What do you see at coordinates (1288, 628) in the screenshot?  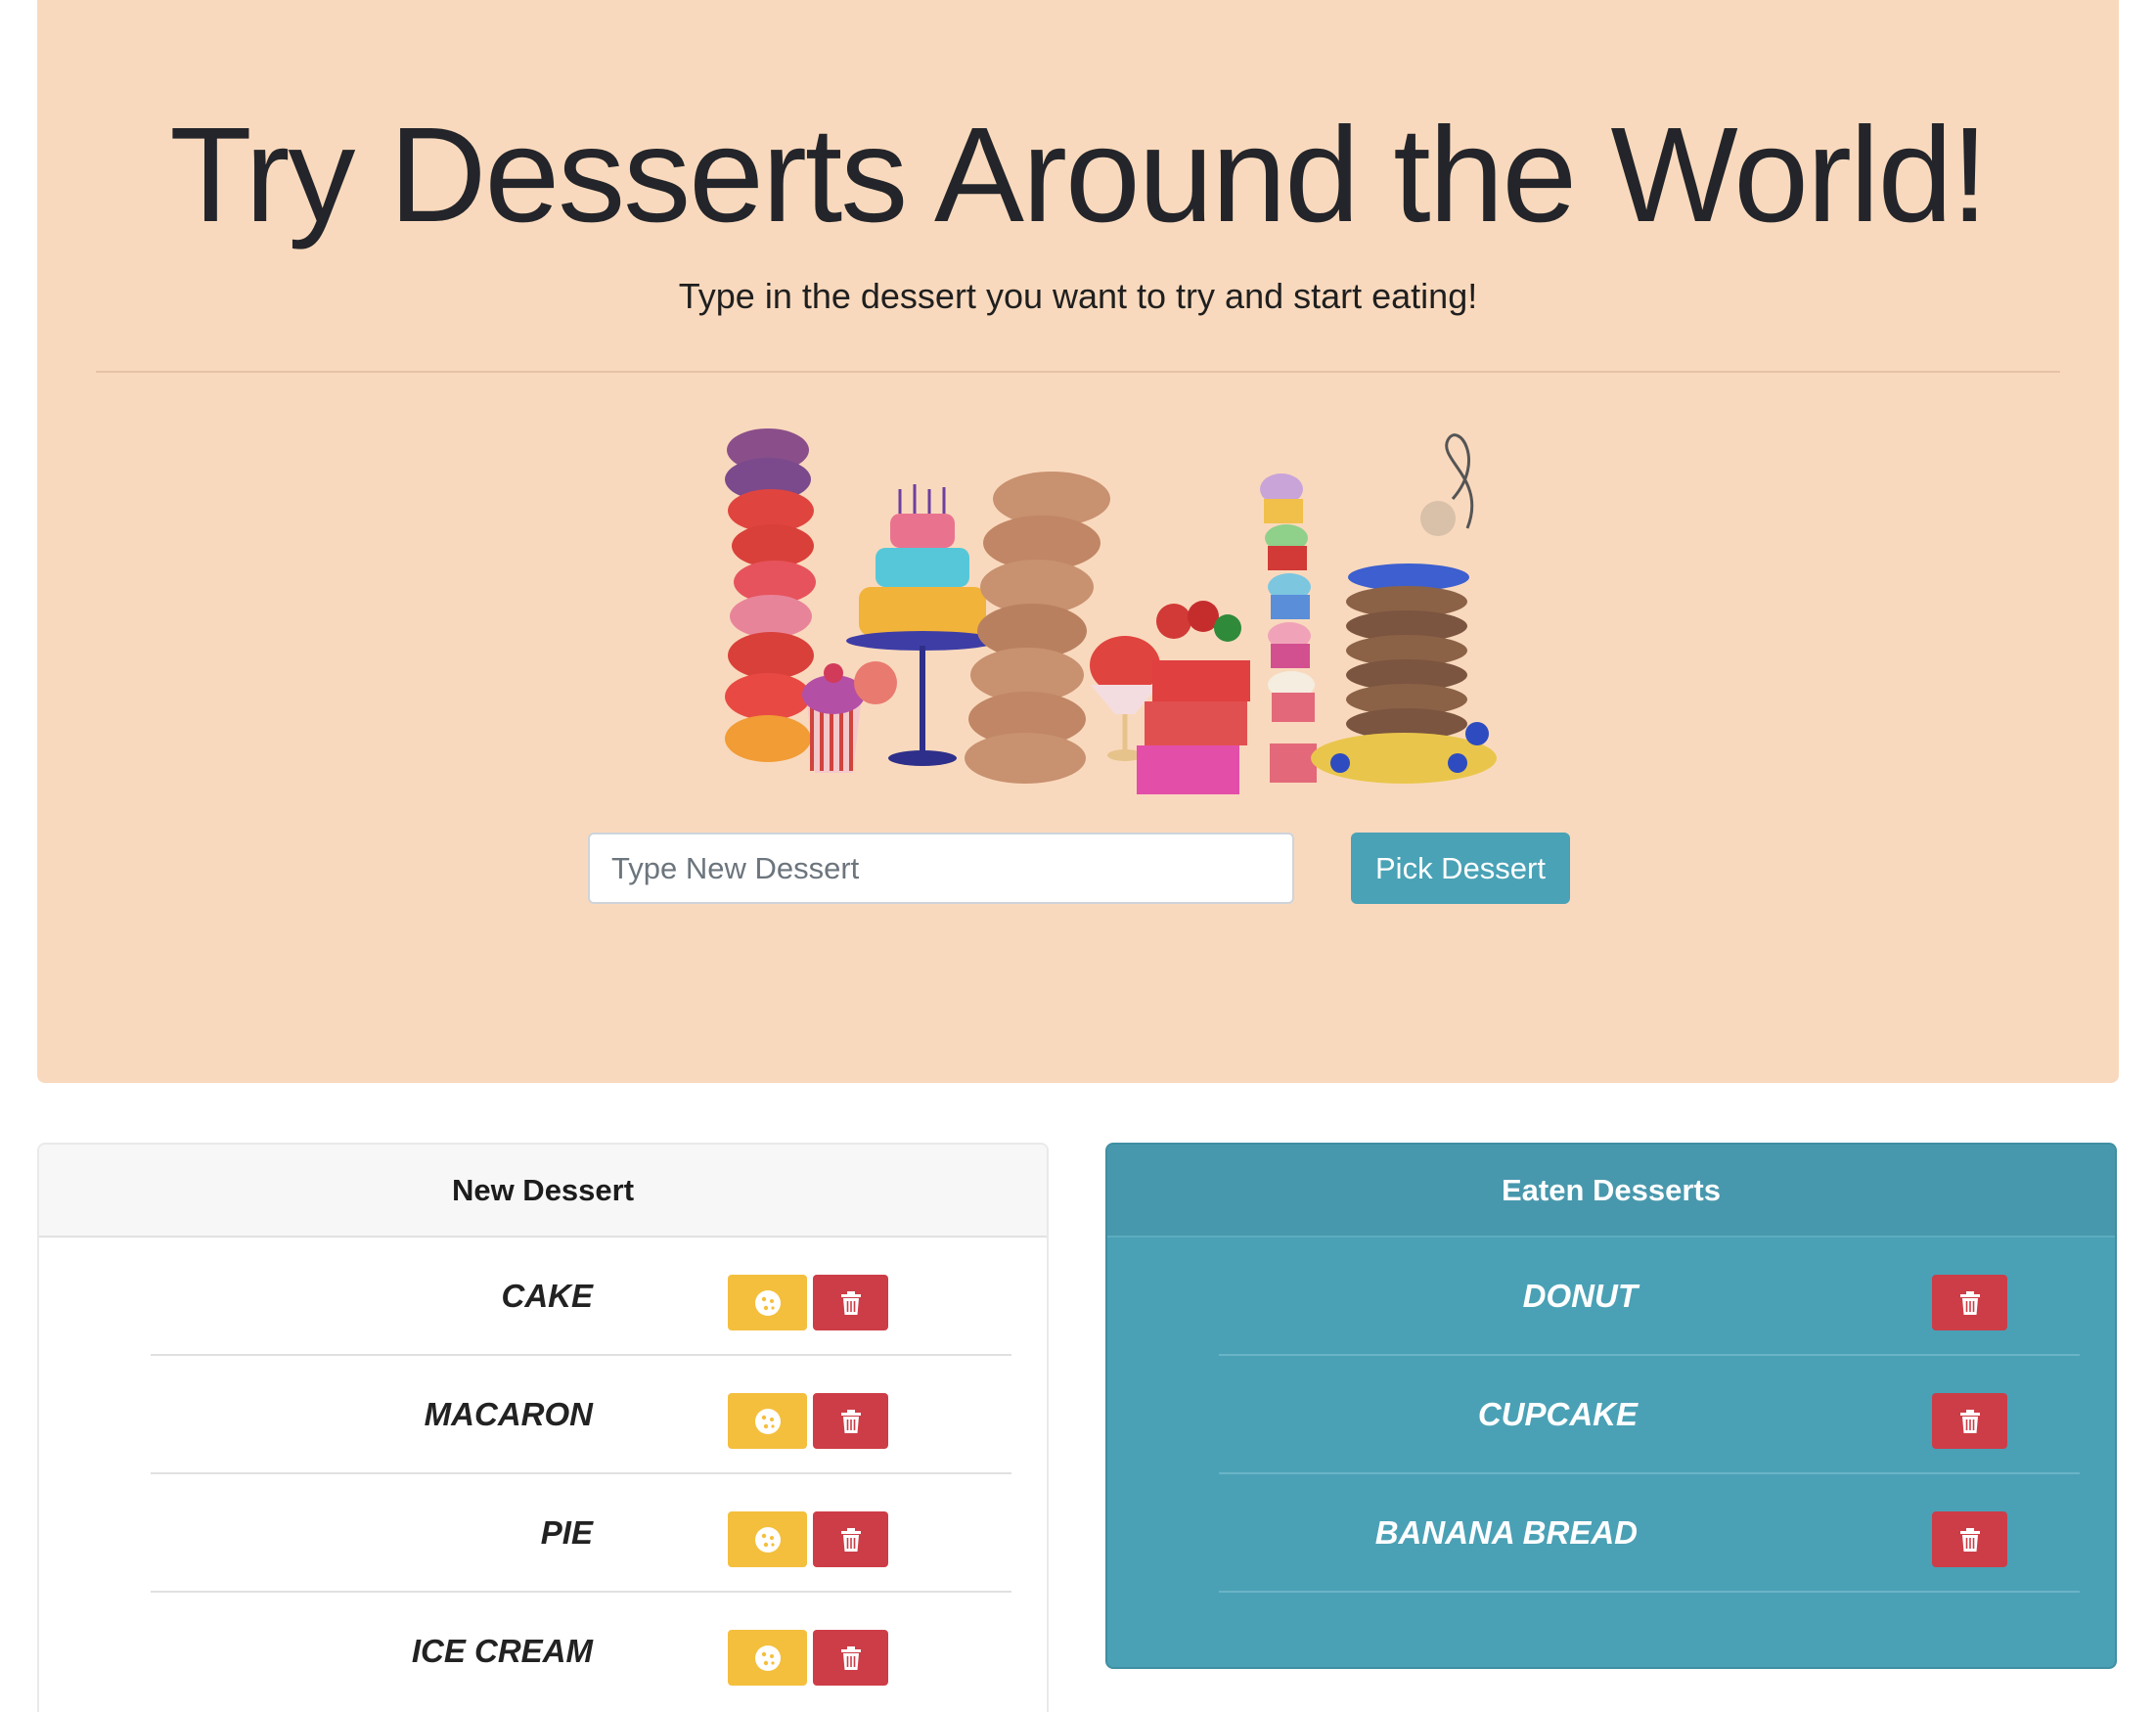 I see `cupcake-tower` at bounding box center [1288, 628].